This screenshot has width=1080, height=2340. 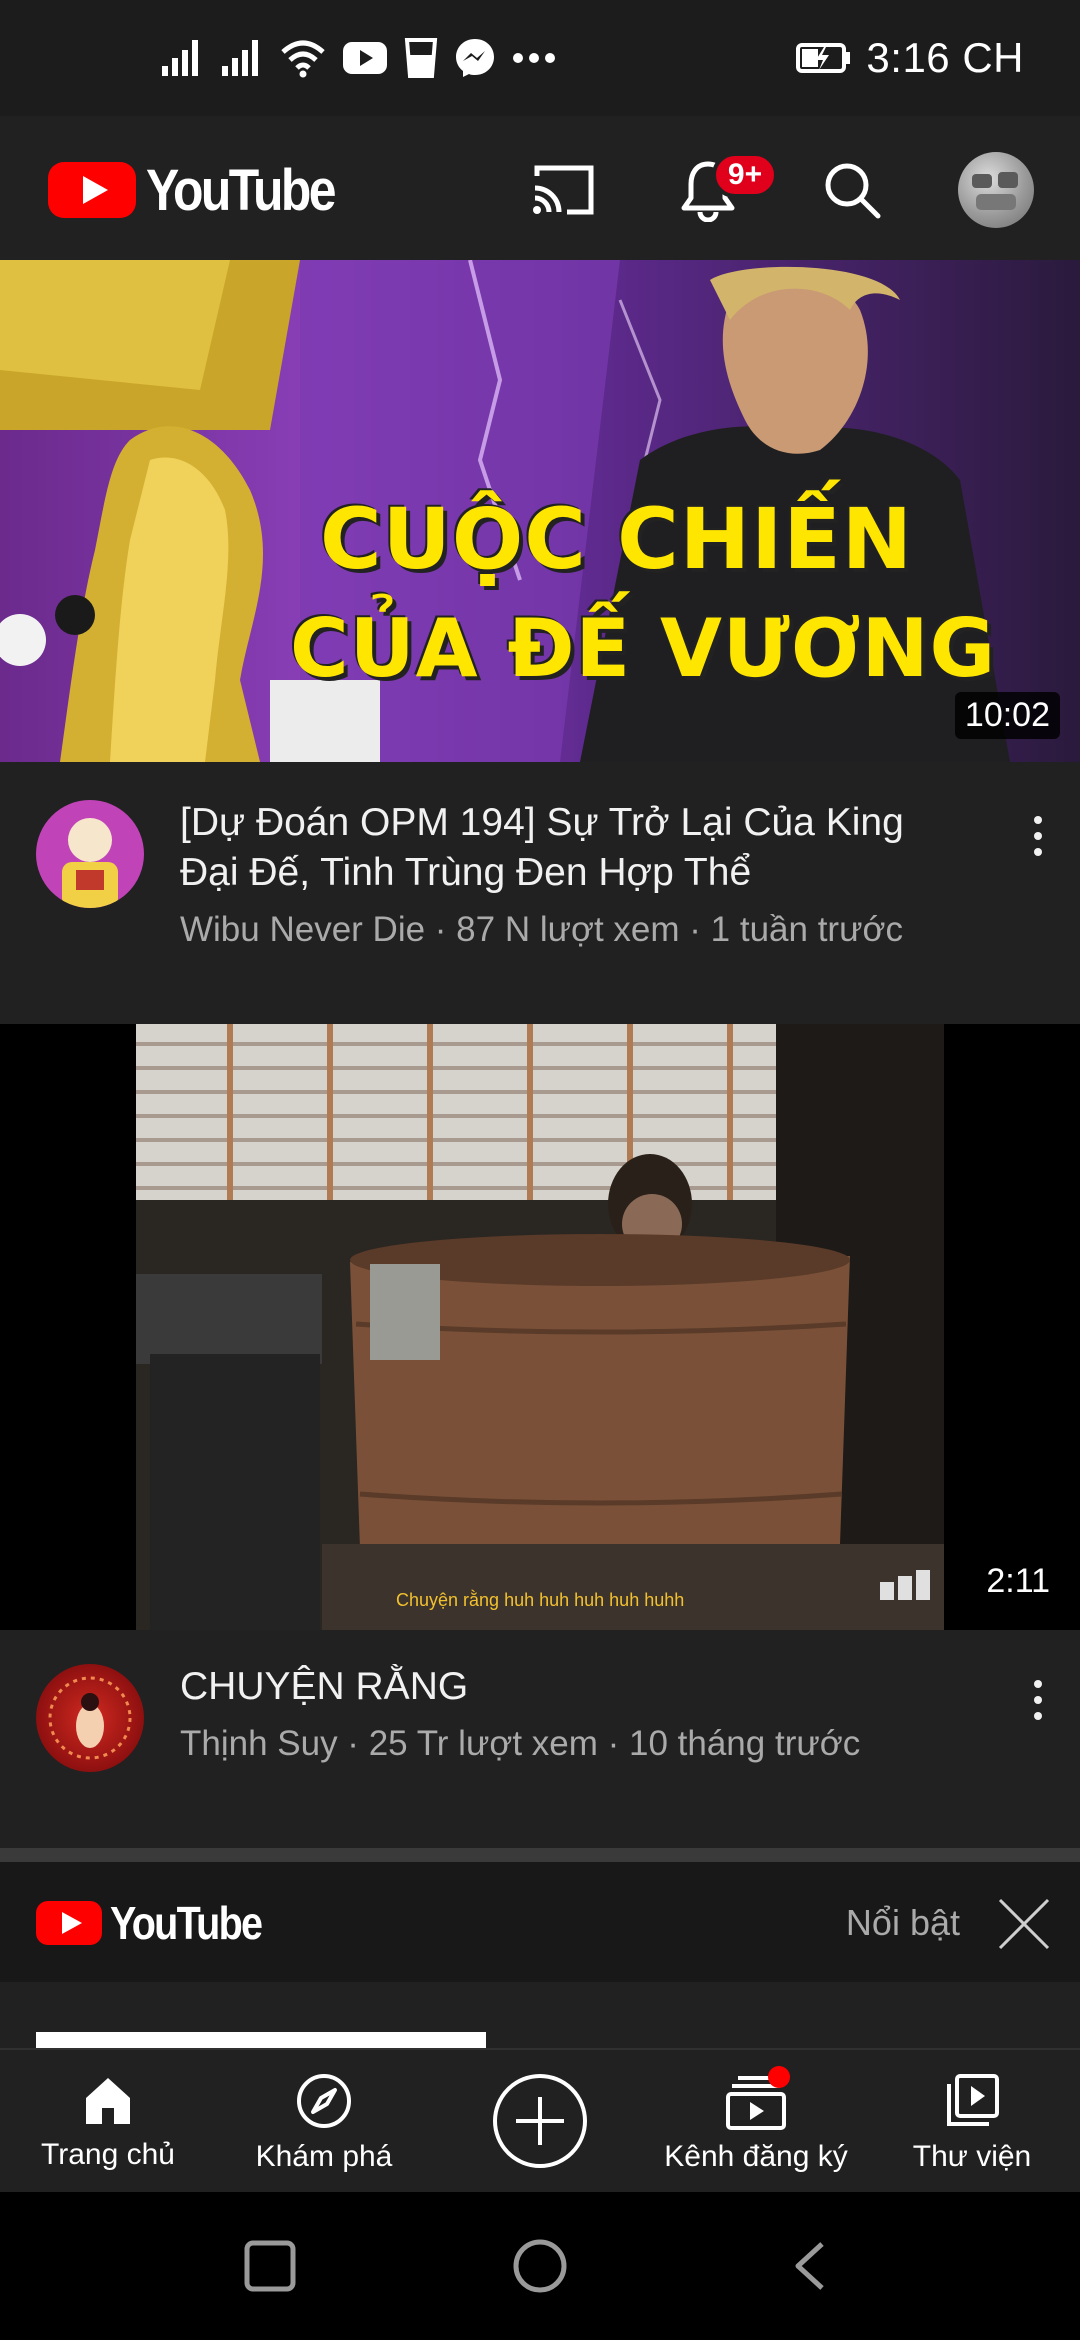 What do you see at coordinates (756, 2156) in the screenshot?
I see `nav-label: Kênh đăng ký` at bounding box center [756, 2156].